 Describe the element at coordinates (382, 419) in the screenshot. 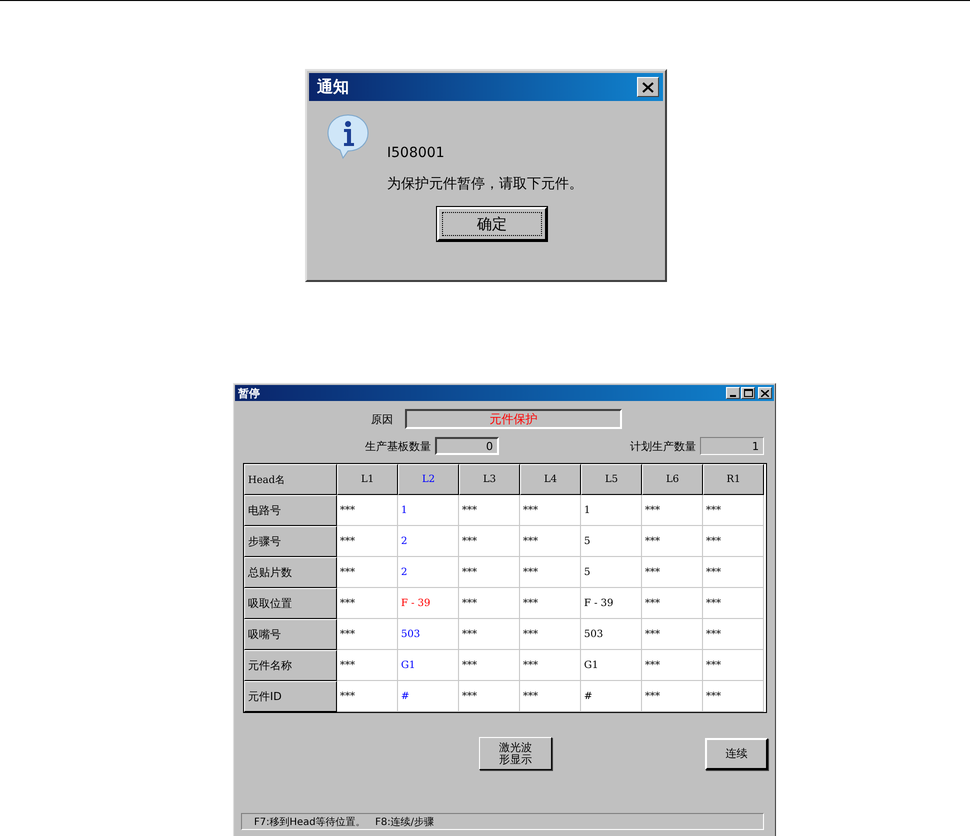

I see `reason-label: 原因` at that location.